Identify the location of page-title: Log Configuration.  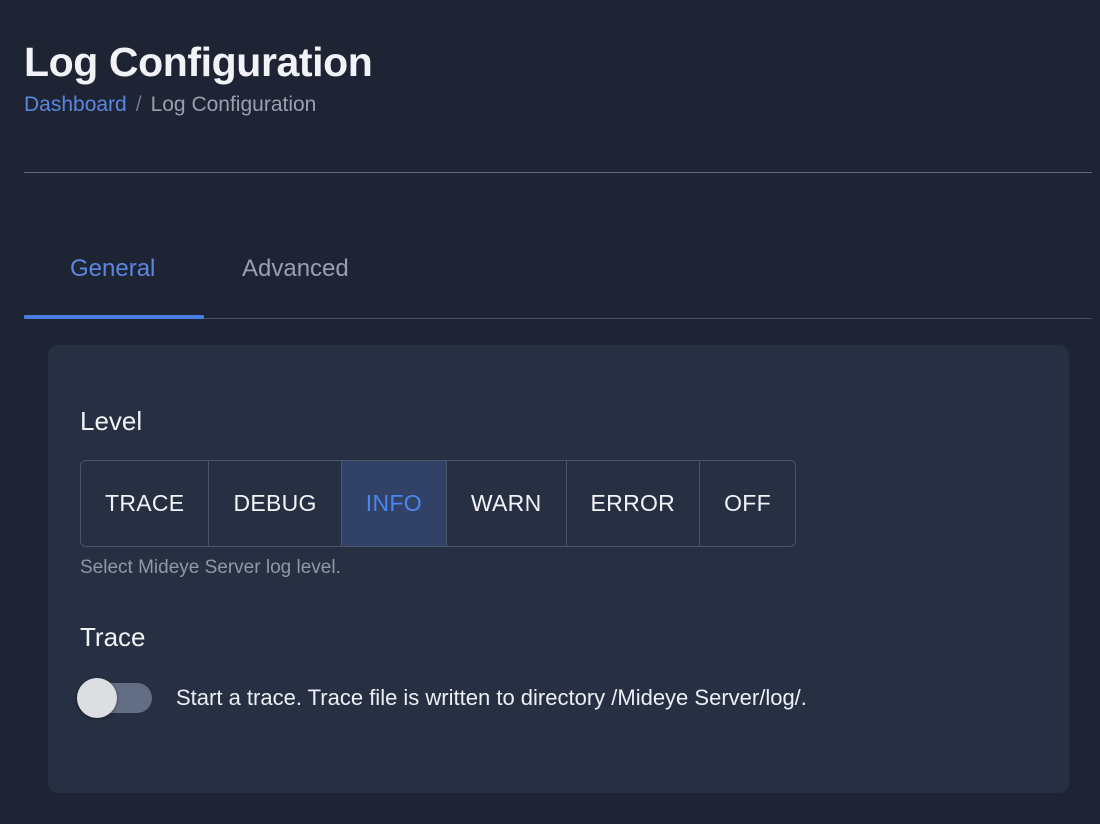
(198, 62).